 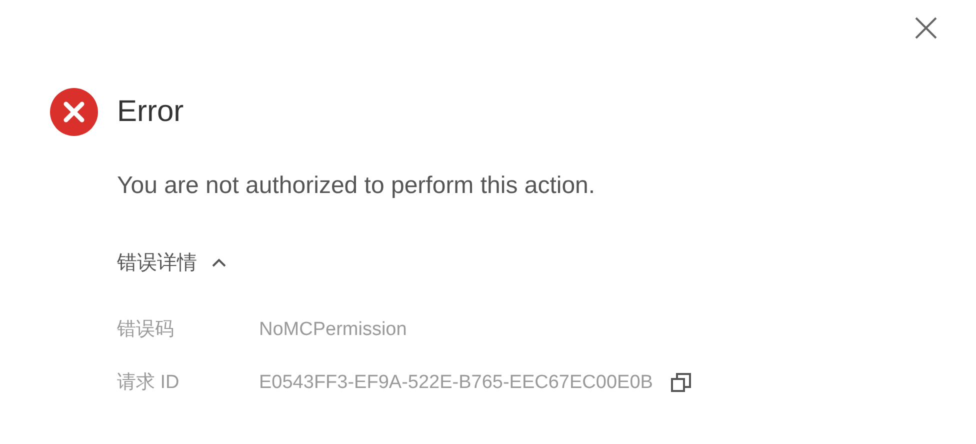 What do you see at coordinates (172, 253) in the screenshot?
I see `details-toggle: 错误详情` at bounding box center [172, 253].